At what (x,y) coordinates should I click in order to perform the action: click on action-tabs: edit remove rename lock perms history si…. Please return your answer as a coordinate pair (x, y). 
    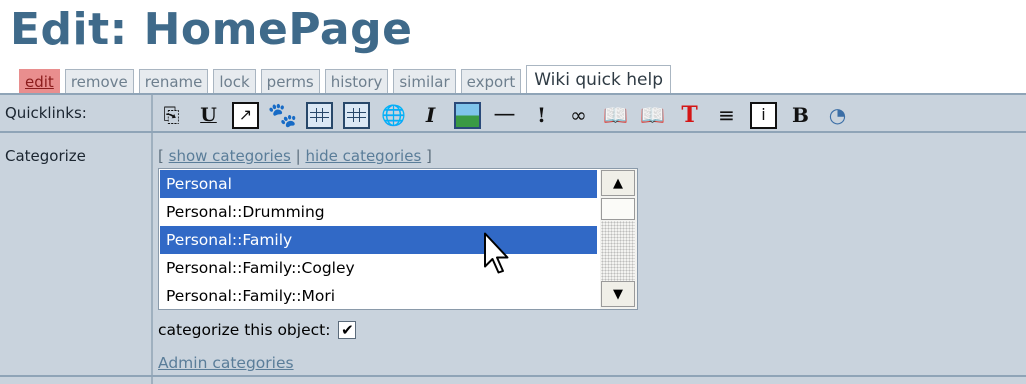
    Looking at the image, I should click on (345, 79).